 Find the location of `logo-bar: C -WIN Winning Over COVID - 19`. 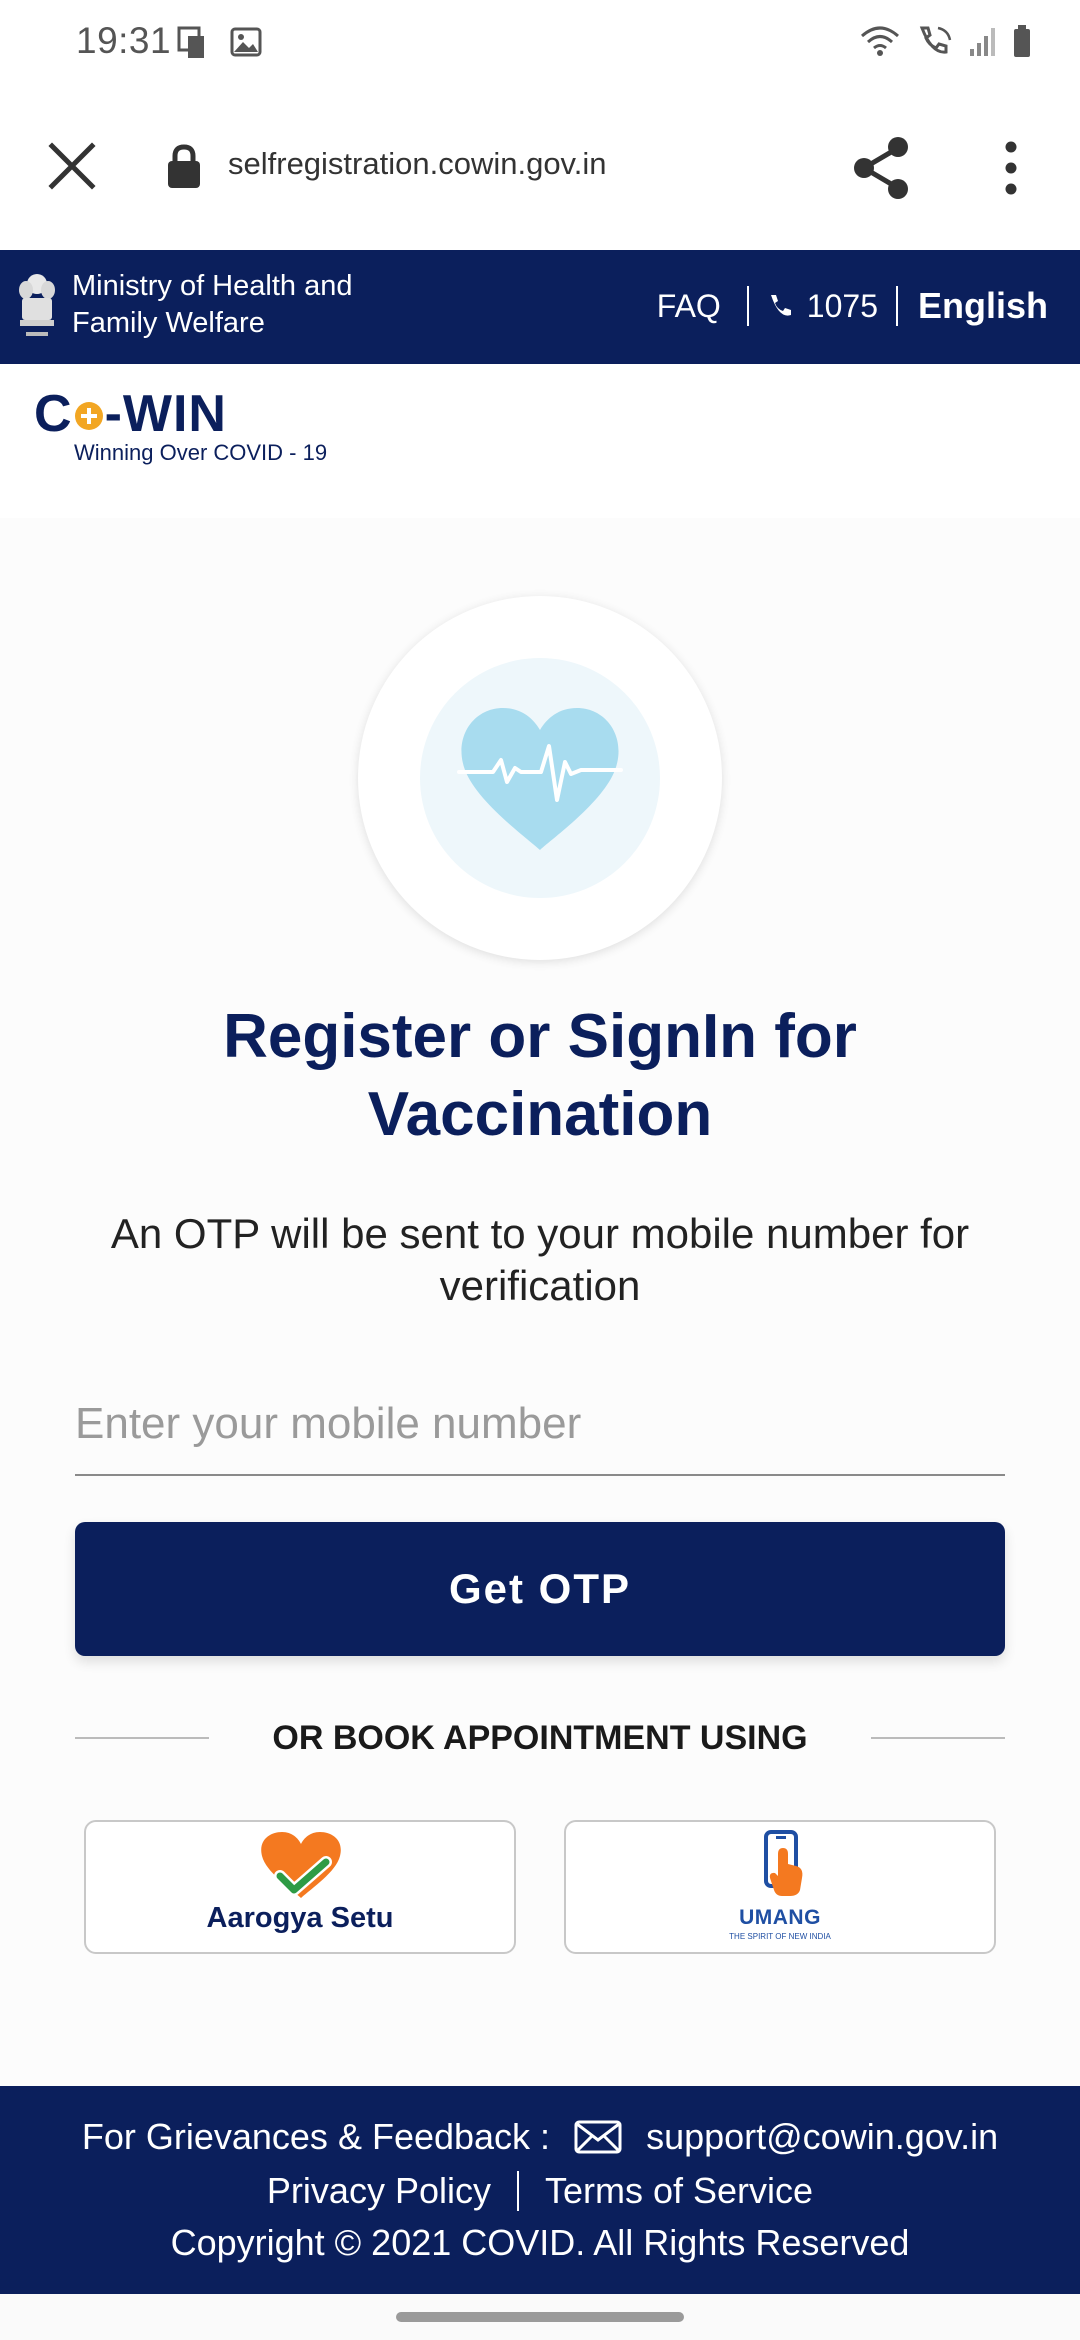

logo-bar: C -WIN Winning Over COVID - 19 is located at coordinates (540, 441).